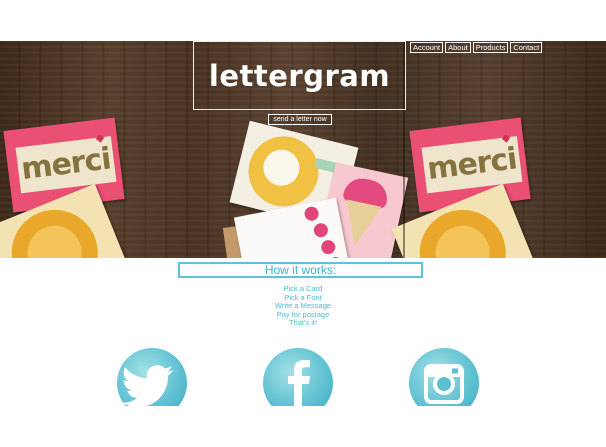  I want to click on facebook-link, so click(298, 377).